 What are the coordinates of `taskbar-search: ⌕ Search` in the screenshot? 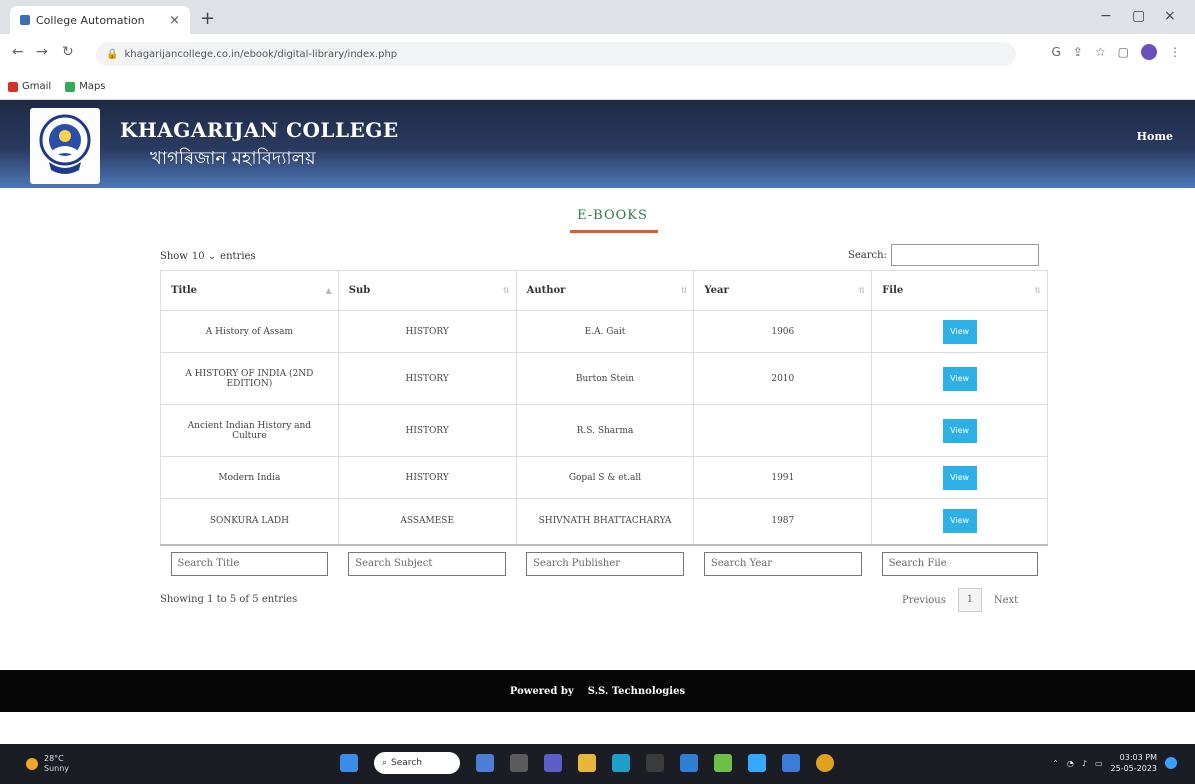 It's located at (417, 763).